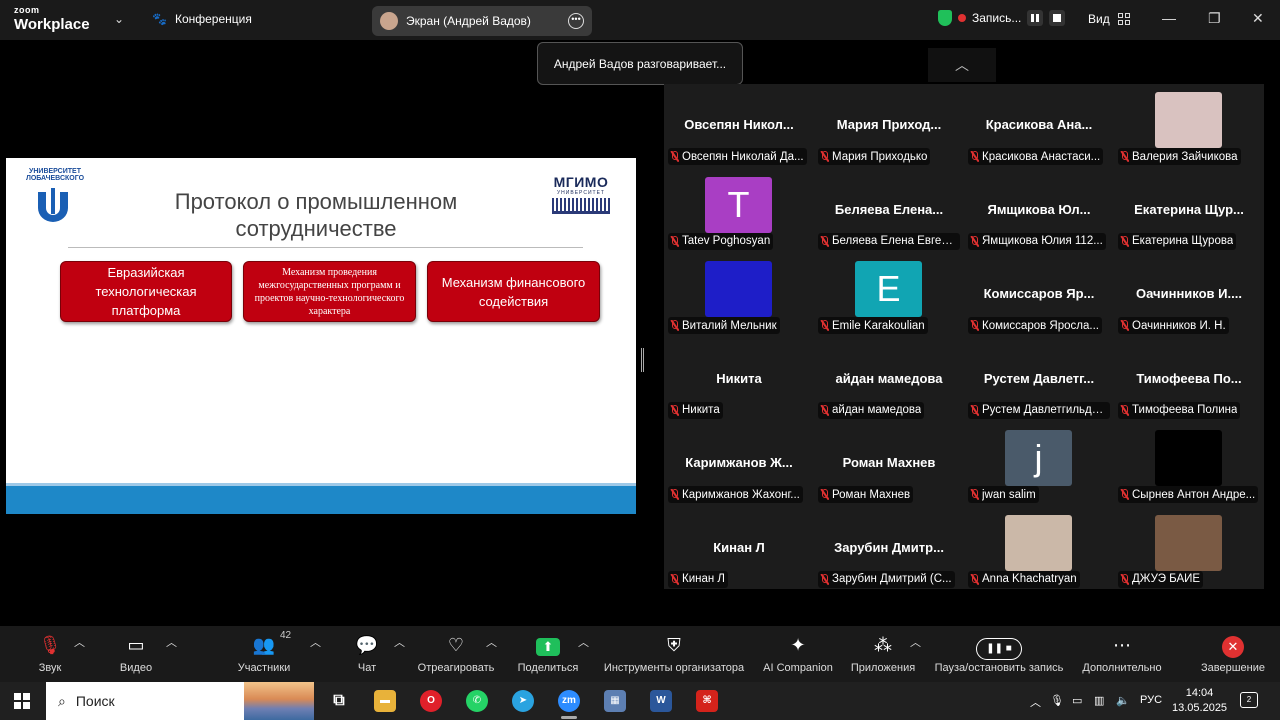 The image size is (1280, 720). What do you see at coordinates (798, 654) in the screenshot?
I see `ai-companion-button: ✦ AI Companion` at bounding box center [798, 654].